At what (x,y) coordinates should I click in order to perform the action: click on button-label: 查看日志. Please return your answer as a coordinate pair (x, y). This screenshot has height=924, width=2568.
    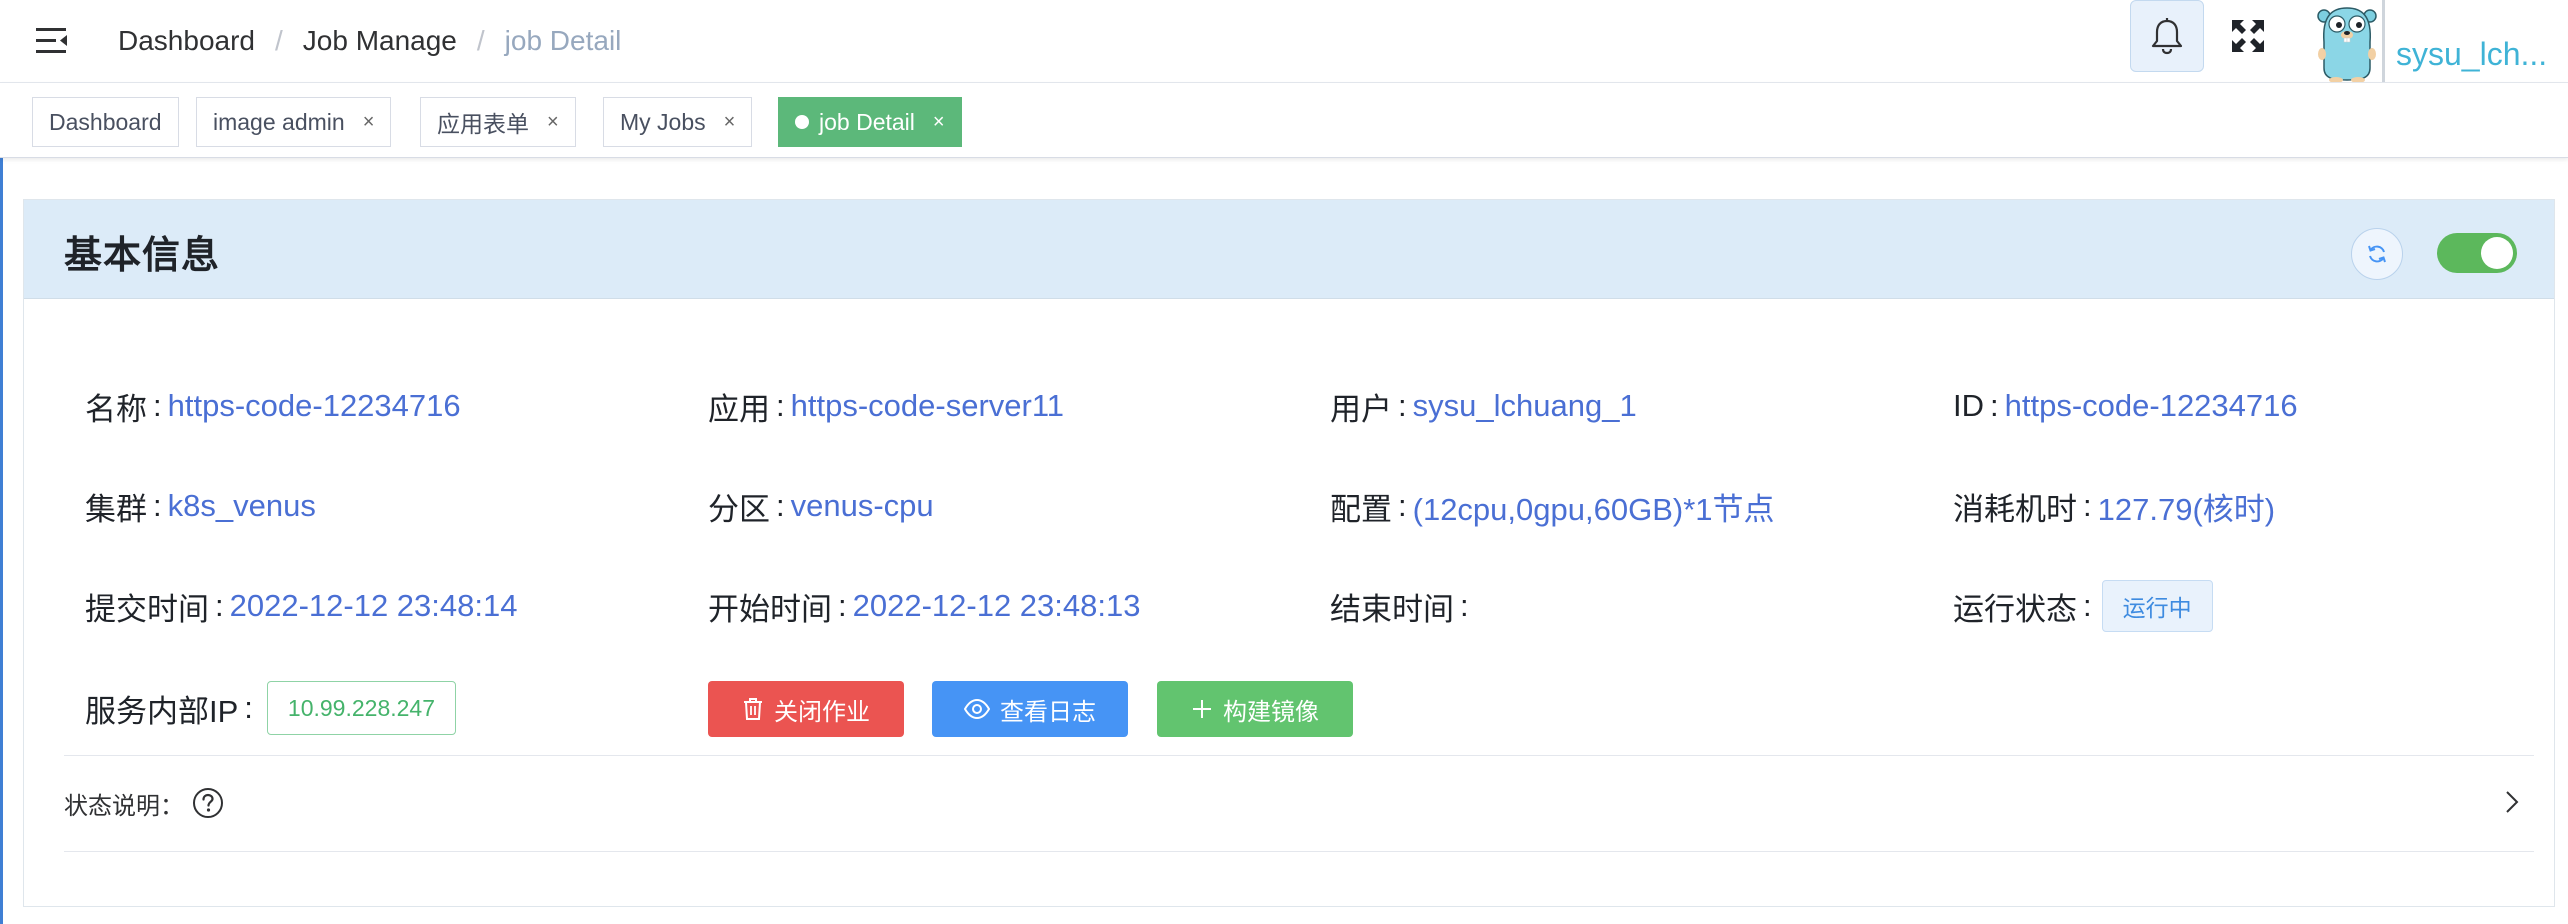
    Looking at the image, I should click on (1048, 712).